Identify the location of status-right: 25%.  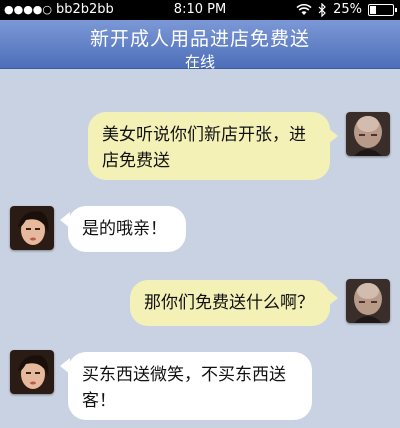
(346, 9).